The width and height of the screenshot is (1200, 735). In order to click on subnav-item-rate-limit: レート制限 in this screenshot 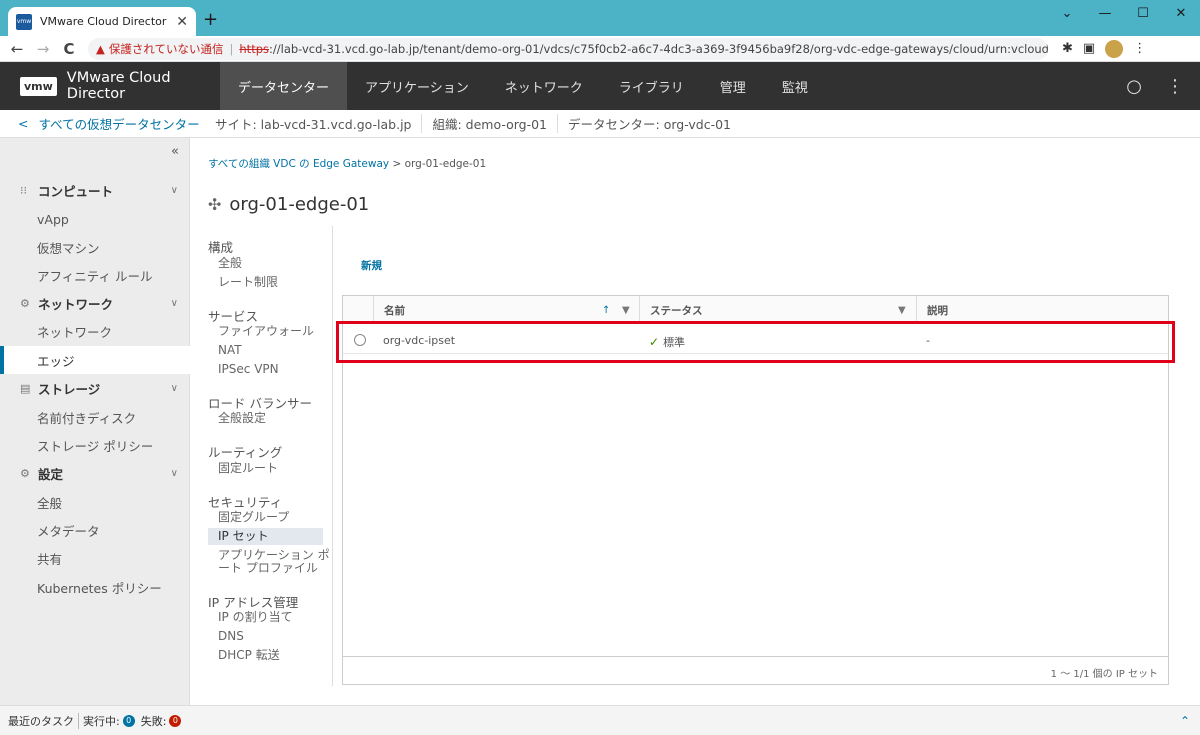, I will do `click(275, 282)`.